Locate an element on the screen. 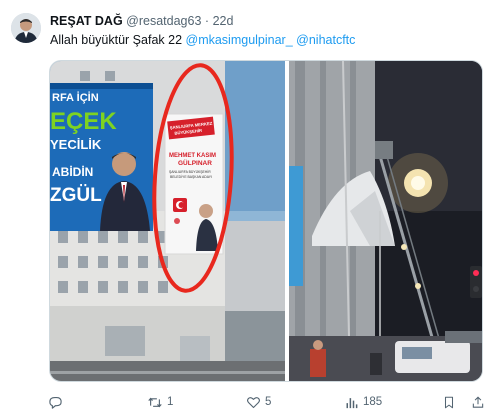 The height and width of the screenshot is (415, 500). mention-link: @nihatcftc is located at coordinates (325, 40).